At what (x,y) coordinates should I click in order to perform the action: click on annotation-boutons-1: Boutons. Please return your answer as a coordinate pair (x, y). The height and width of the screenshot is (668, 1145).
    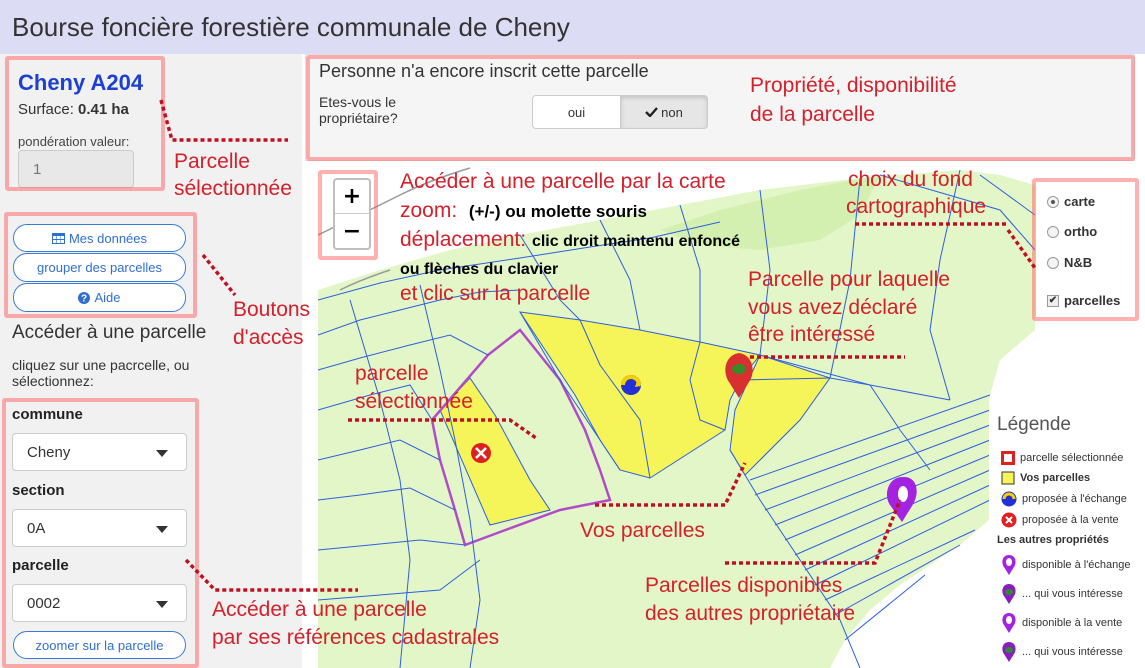
    Looking at the image, I should click on (272, 309).